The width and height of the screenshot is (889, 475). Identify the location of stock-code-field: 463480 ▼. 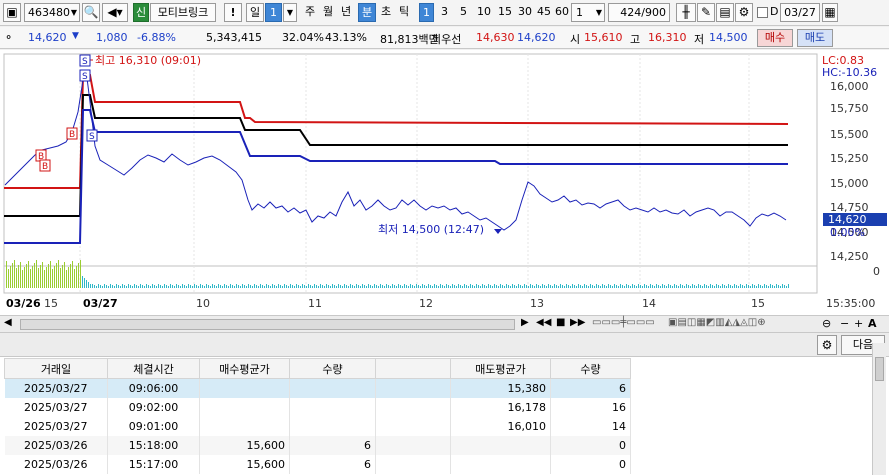
(52, 12).